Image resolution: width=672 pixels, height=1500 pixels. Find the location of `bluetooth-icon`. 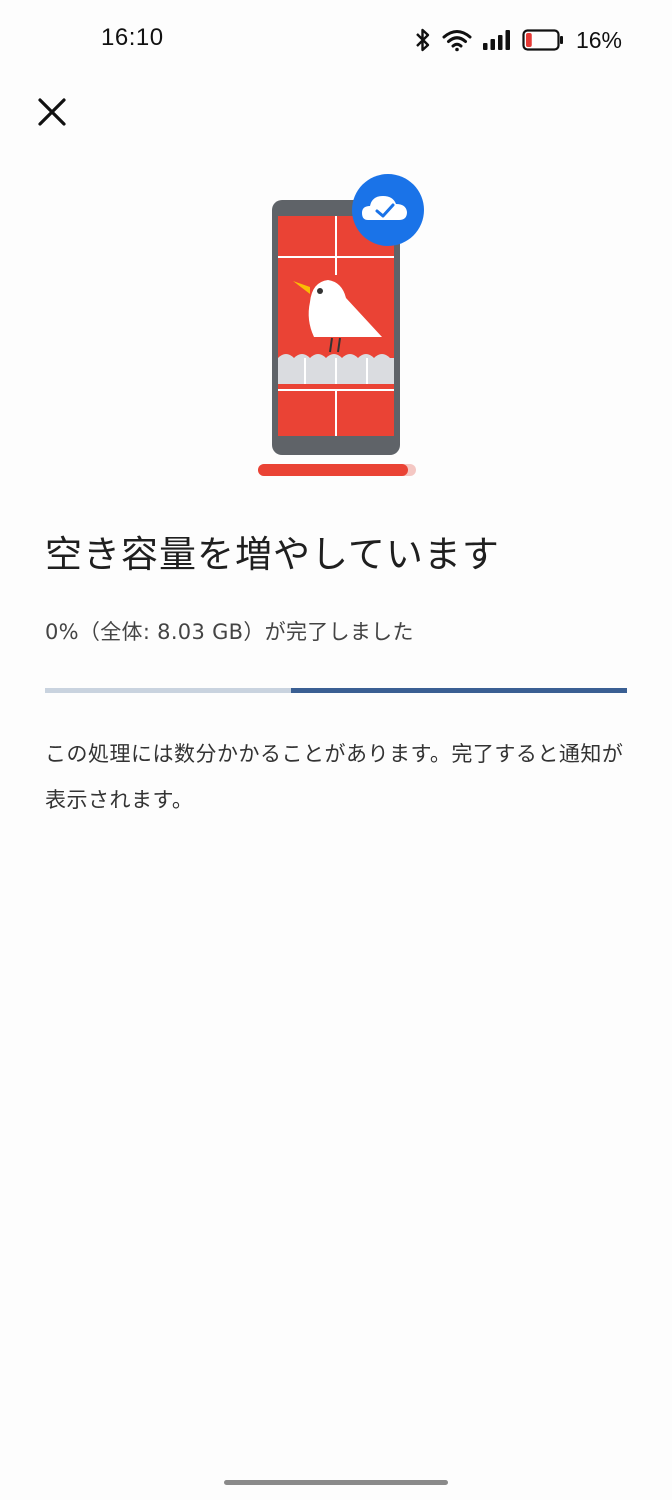

bluetooth-icon is located at coordinates (423, 40).